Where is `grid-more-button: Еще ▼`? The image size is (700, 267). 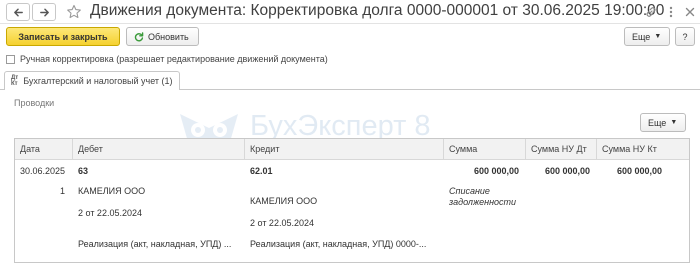 grid-more-button: Еще ▼ is located at coordinates (663, 122).